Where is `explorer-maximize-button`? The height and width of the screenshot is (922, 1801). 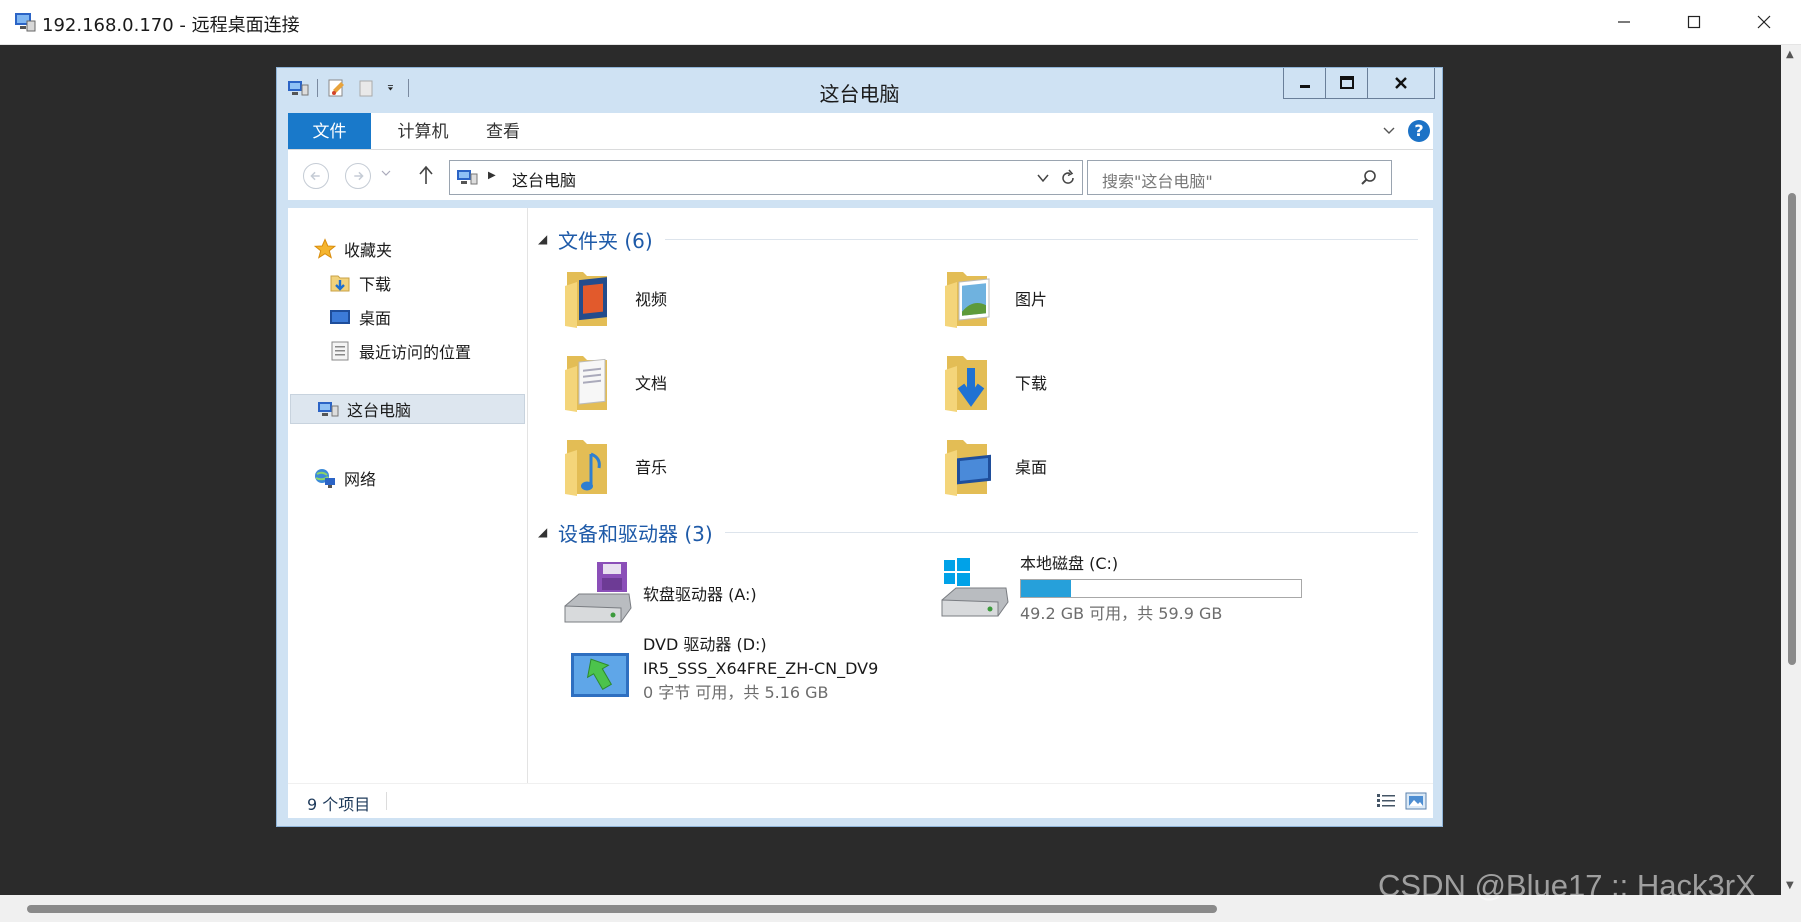
explorer-maximize-button is located at coordinates (1347, 83).